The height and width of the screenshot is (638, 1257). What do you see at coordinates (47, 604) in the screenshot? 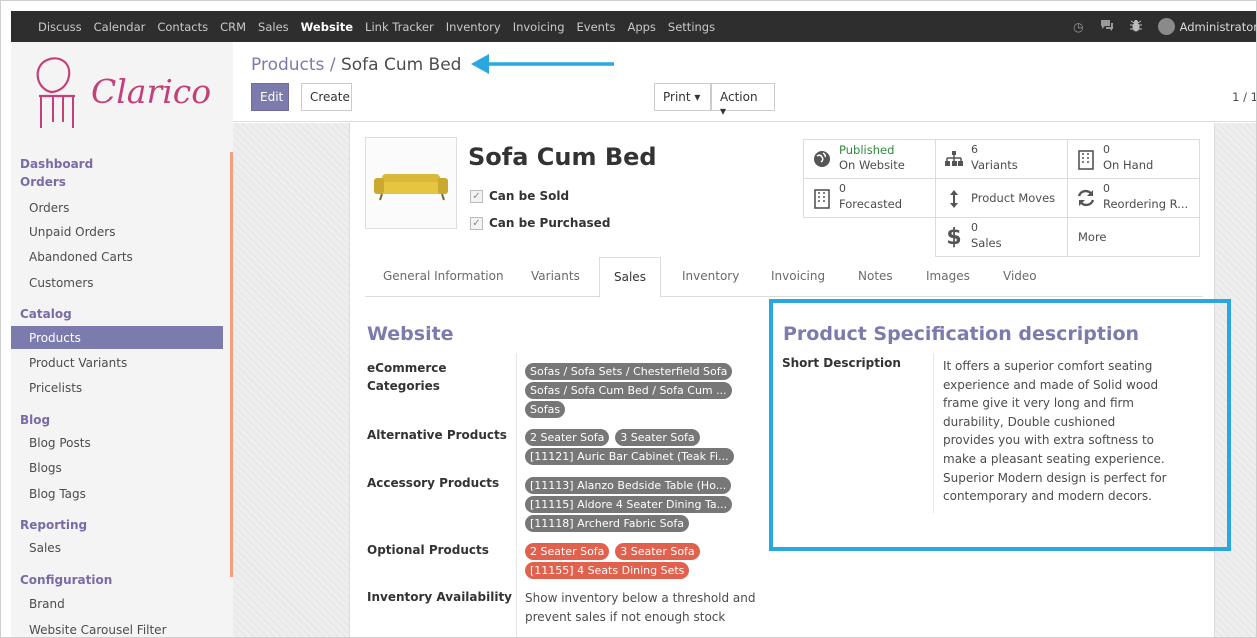
I see `nav-brand: Brand` at bounding box center [47, 604].